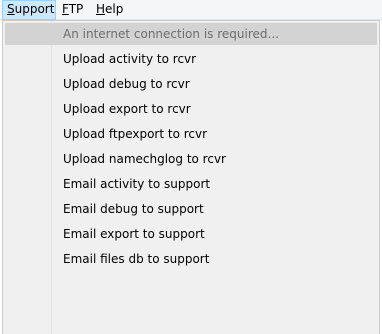  Describe the element at coordinates (74, 10) in the screenshot. I see `menu-ftp: FTP` at that location.